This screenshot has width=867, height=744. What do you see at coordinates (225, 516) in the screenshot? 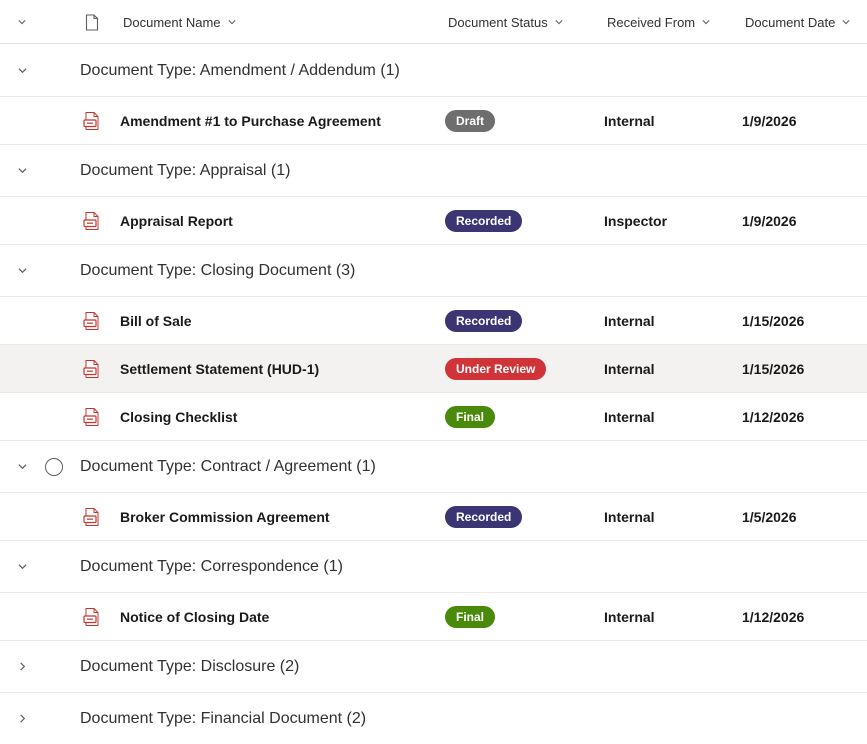
I see `document-name-link: Broker Commission Agreement` at bounding box center [225, 516].